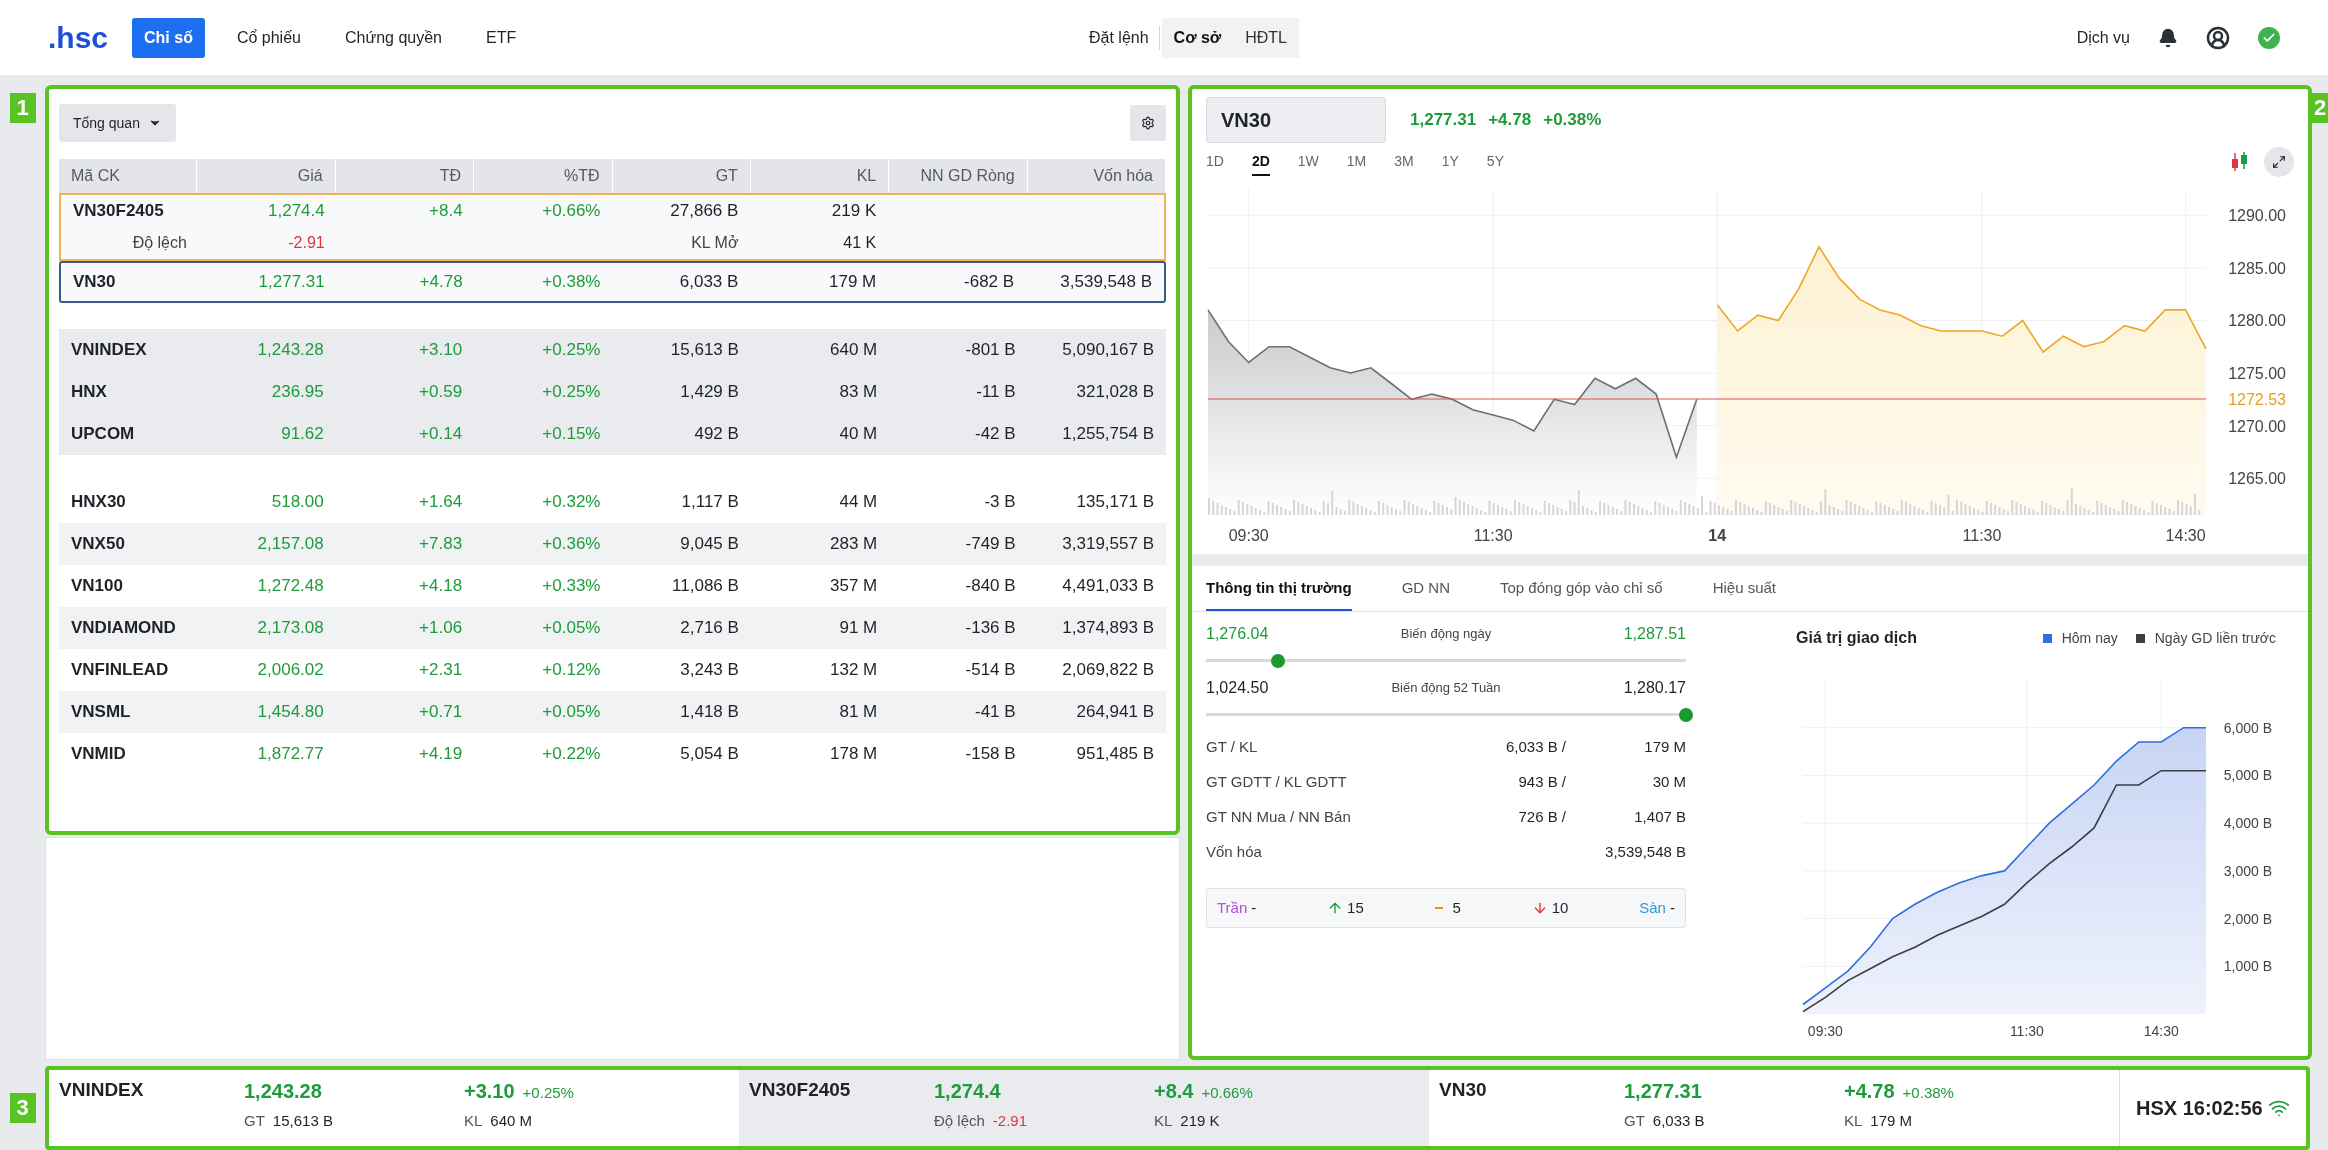 Image resolution: width=2328 pixels, height=1150 pixels. What do you see at coordinates (1266, 37) in the screenshot?
I see `market-tab: HĐTL` at bounding box center [1266, 37].